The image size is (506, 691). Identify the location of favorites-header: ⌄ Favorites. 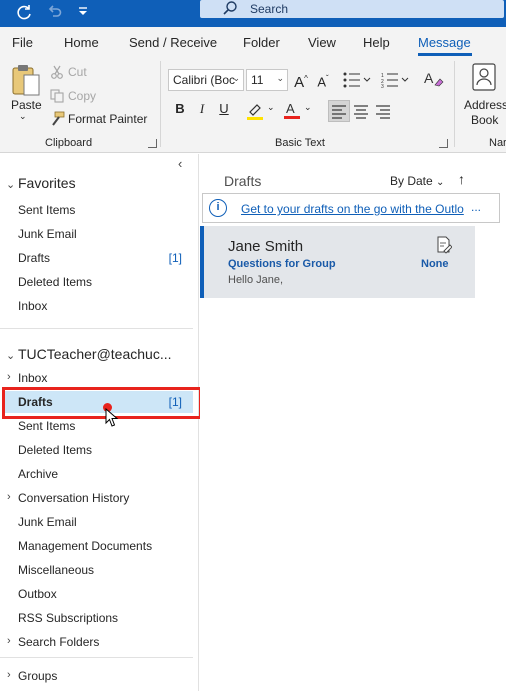
(41, 183).